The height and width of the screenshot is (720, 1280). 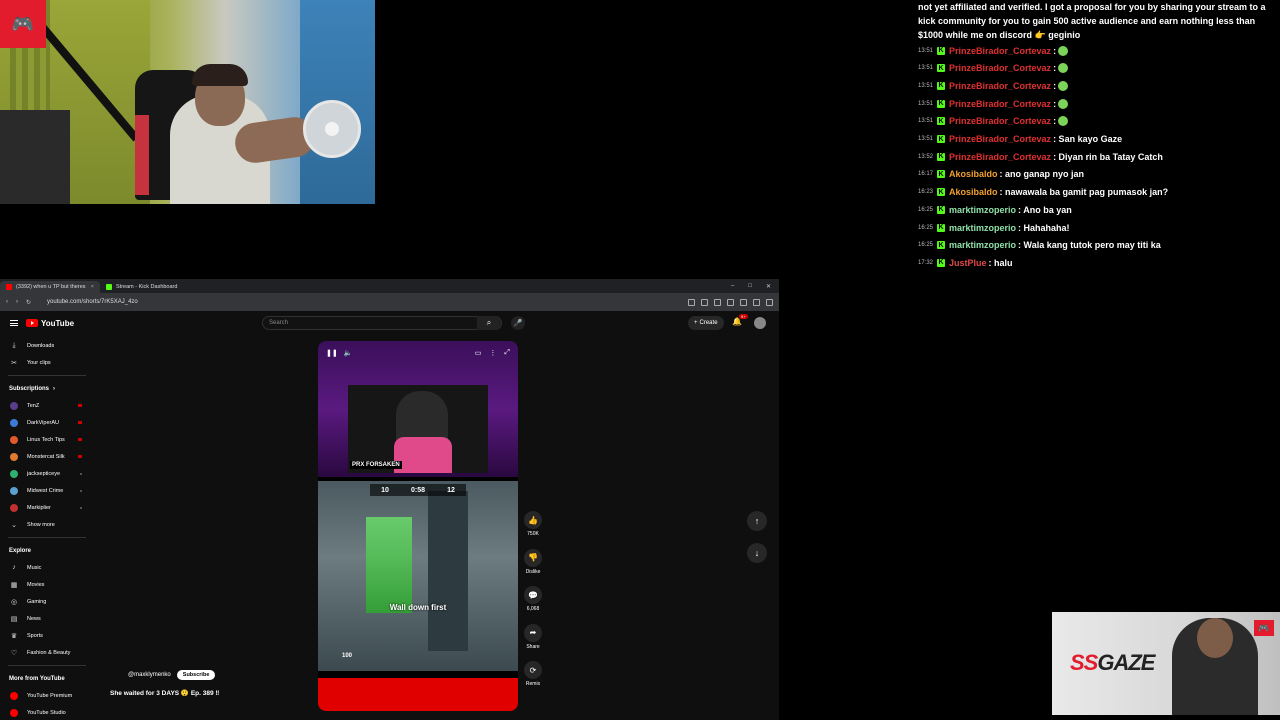 I want to click on action-label: Remix, so click(x=533, y=684).